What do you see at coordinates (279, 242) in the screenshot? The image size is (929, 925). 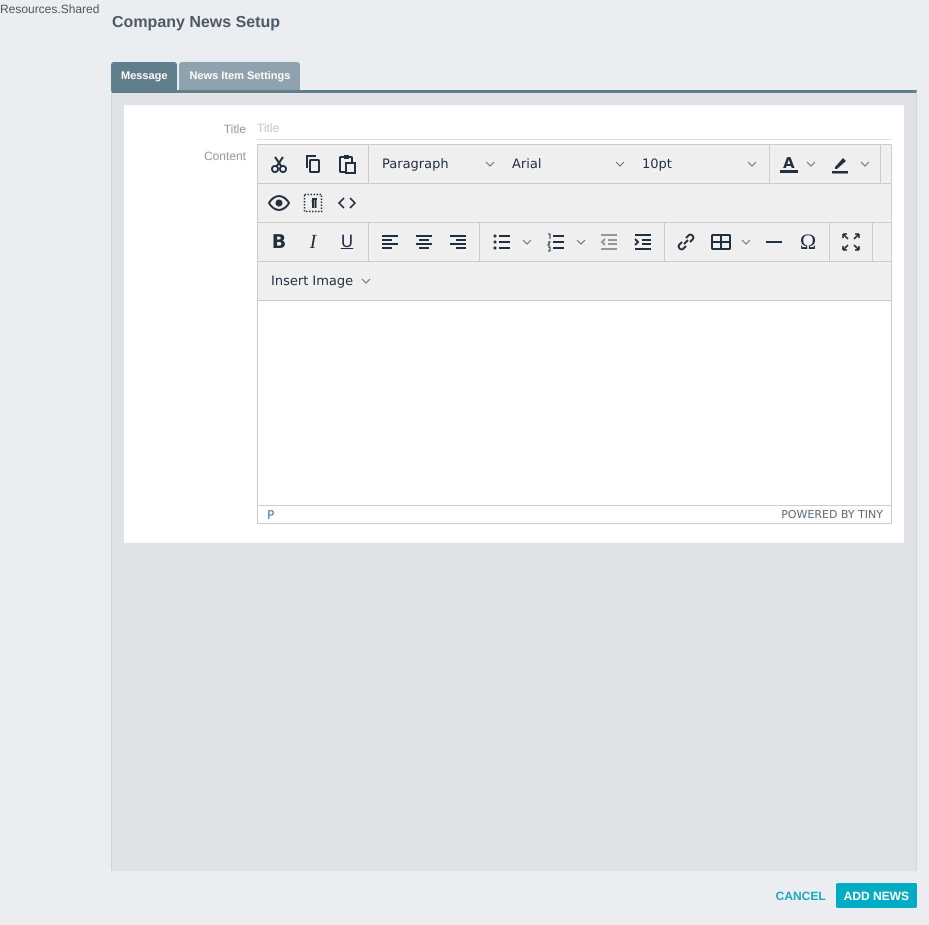 I see `toolbar-button: B` at bounding box center [279, 242].